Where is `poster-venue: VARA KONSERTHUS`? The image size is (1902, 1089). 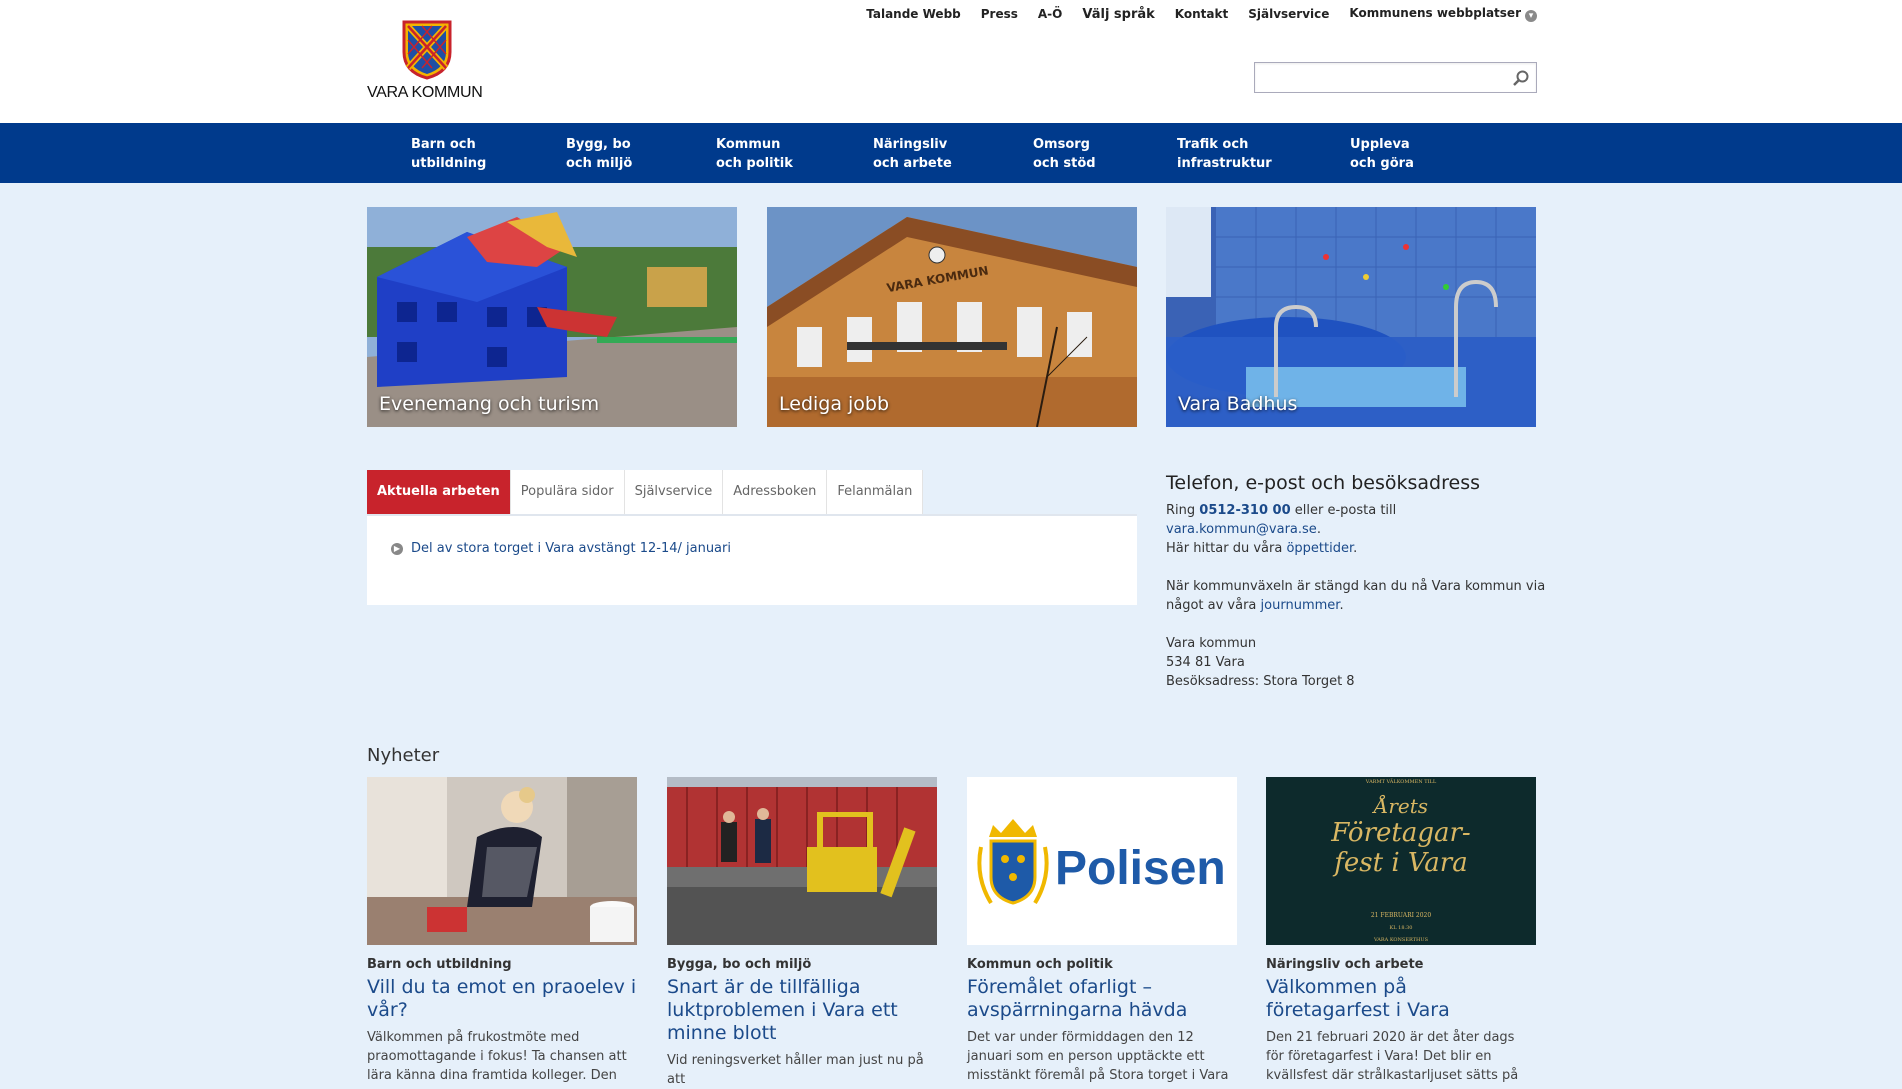
poster-venue: VARA KONSERTHUS is located at coordinates (1401, 940).